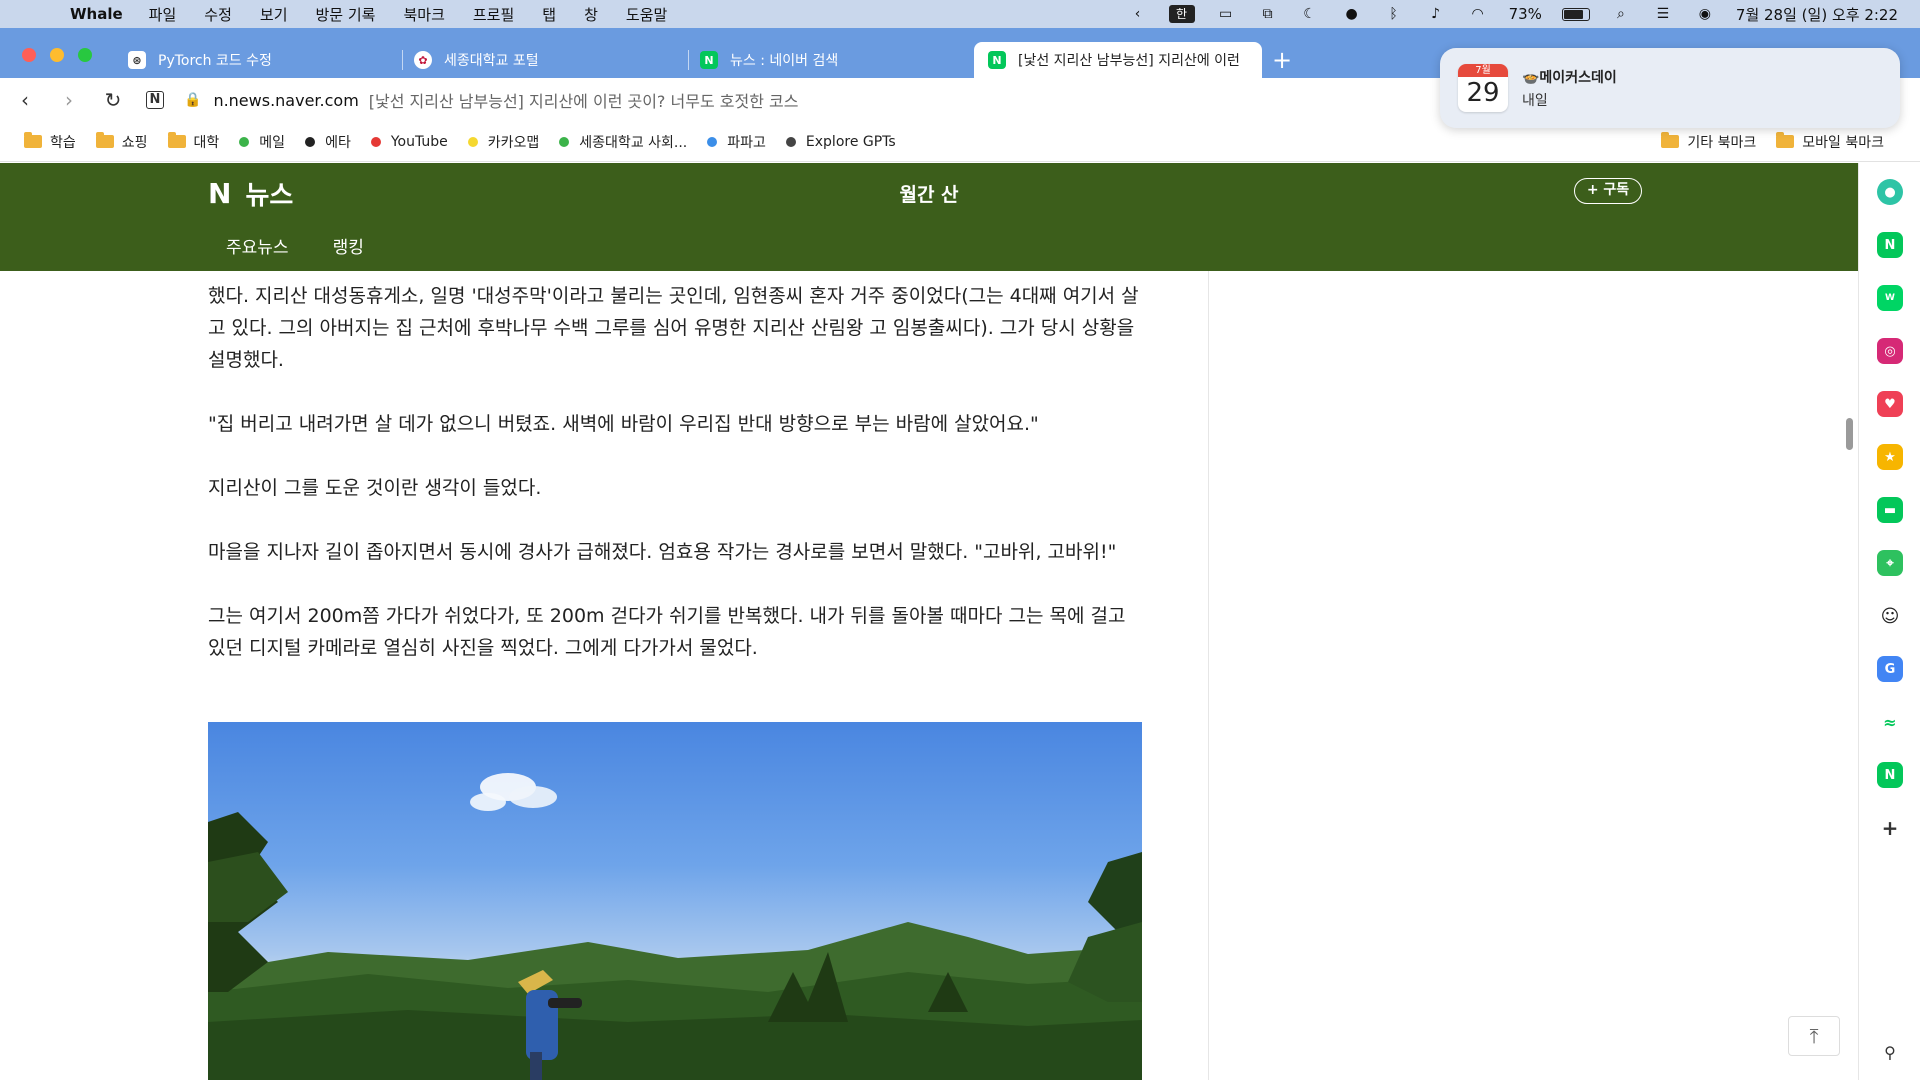 This screenshot has width=1920, height=1080. I want to click on menubar-clock: 7월 28일 (일) 오후 2:22, so click(1817, 14).